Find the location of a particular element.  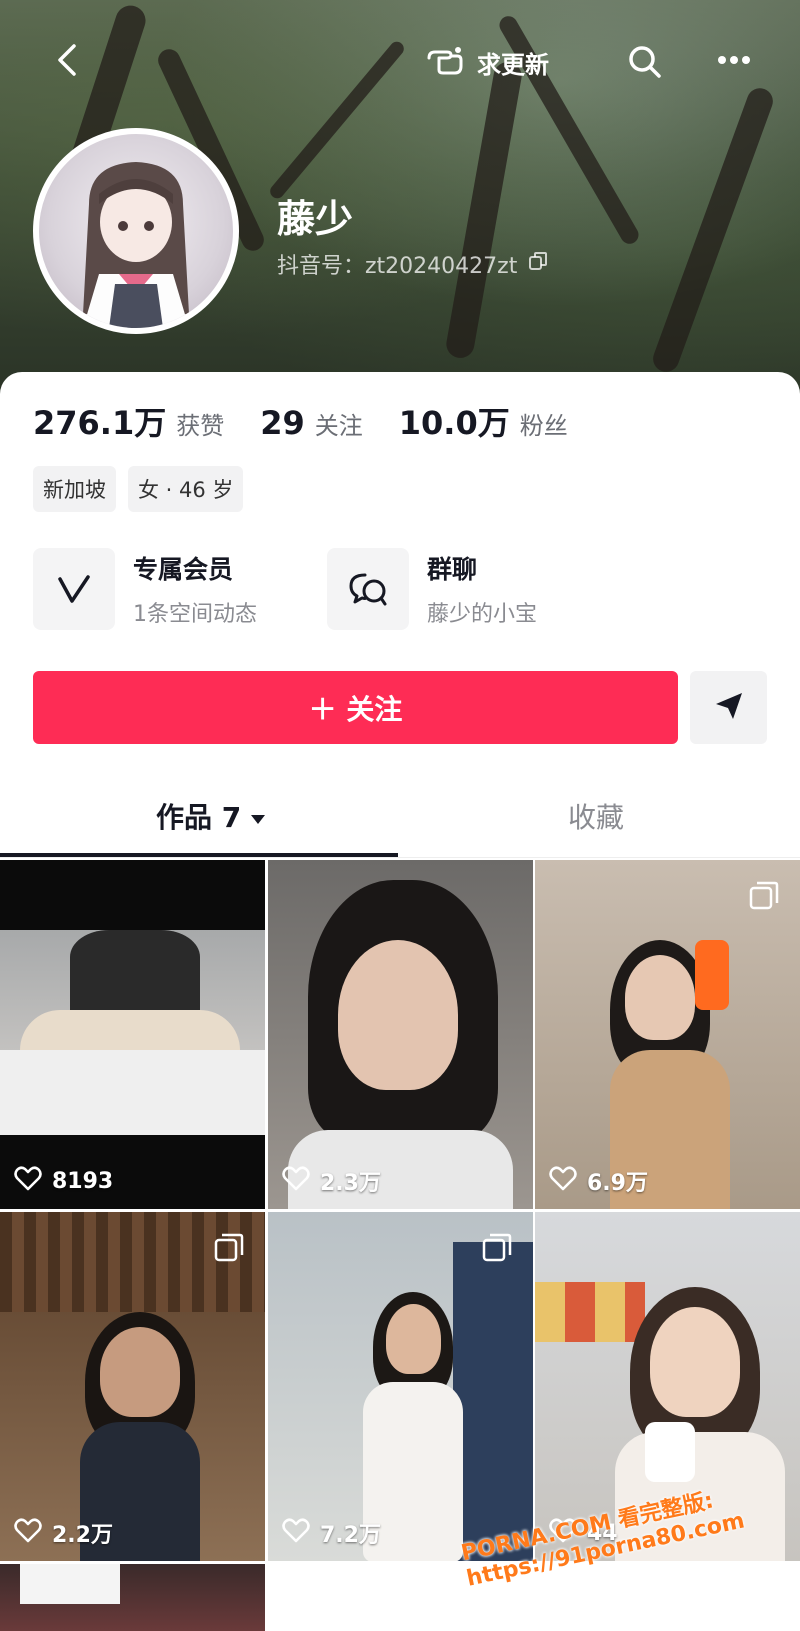

more-options-icon is located at coordinates (734, 60).